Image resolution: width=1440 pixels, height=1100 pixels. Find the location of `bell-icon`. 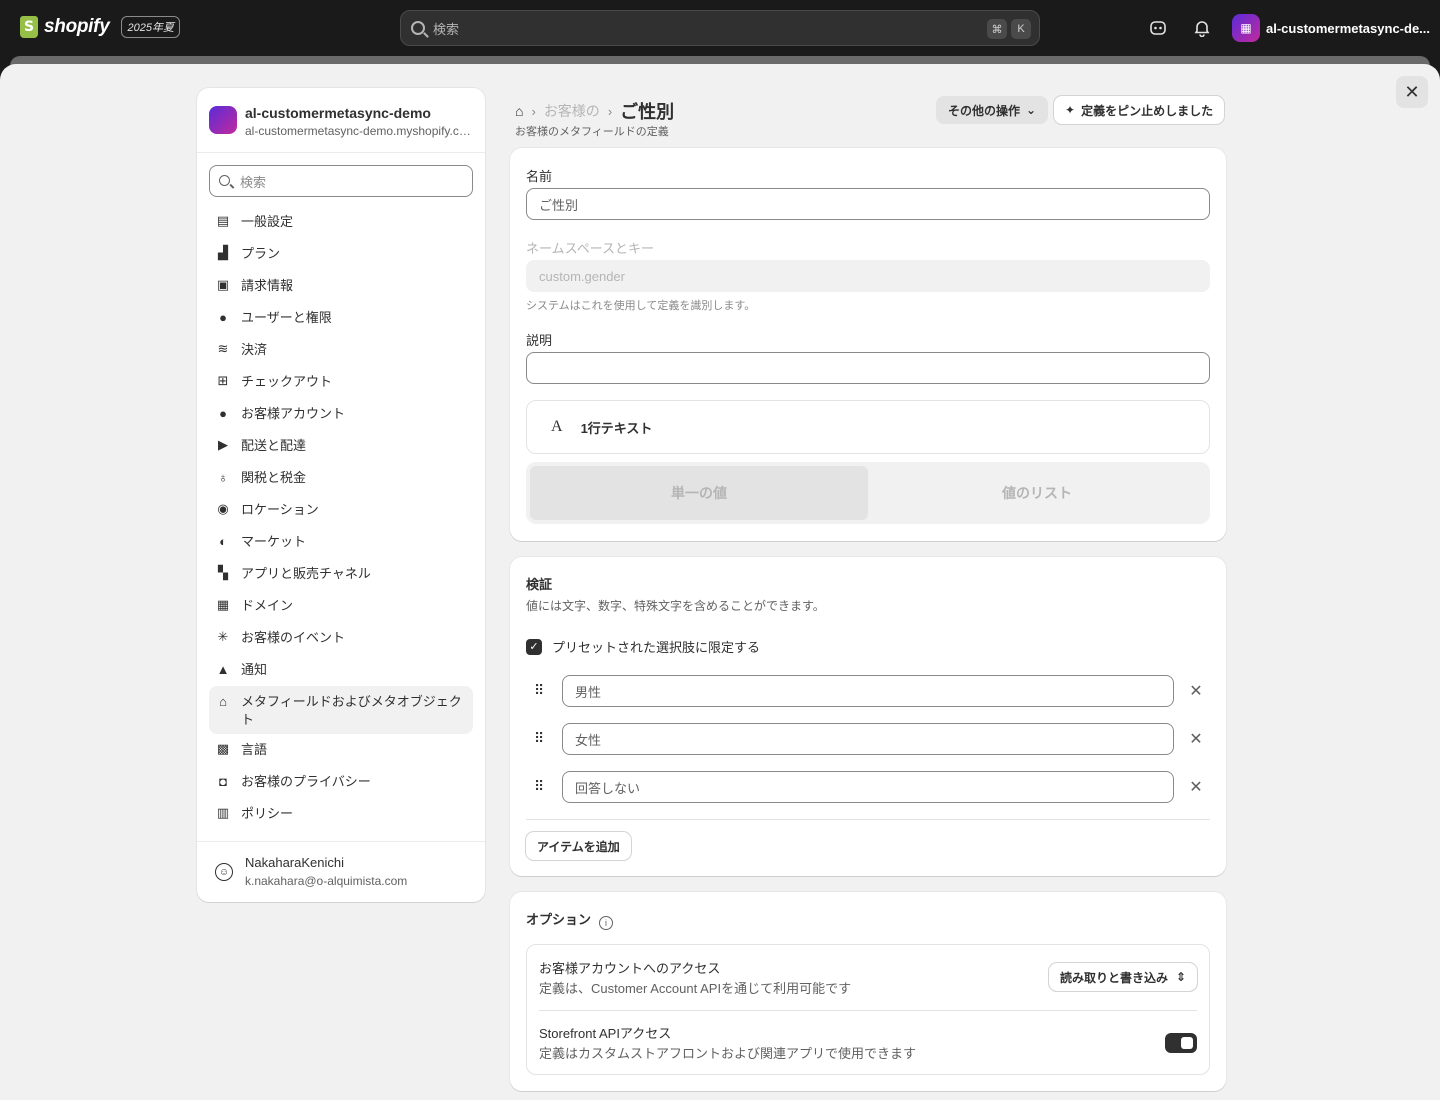

bell-icon is located at coordinates (1202, 28).